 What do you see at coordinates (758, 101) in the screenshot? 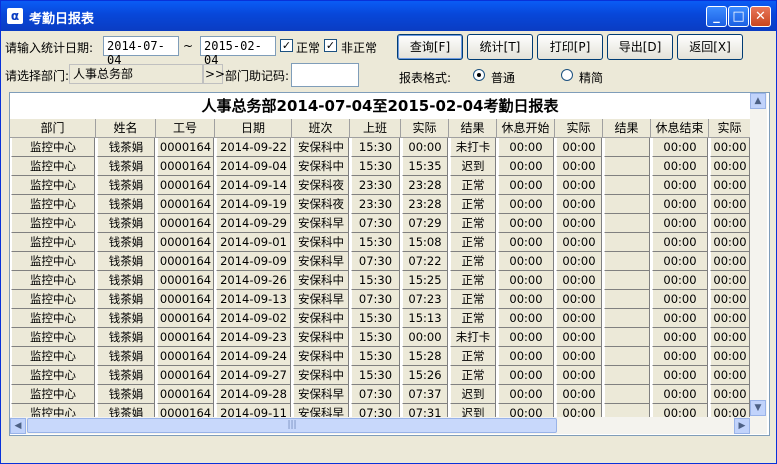
I see `scroll-up-icon: ▲` at bounding box center [758, 101].